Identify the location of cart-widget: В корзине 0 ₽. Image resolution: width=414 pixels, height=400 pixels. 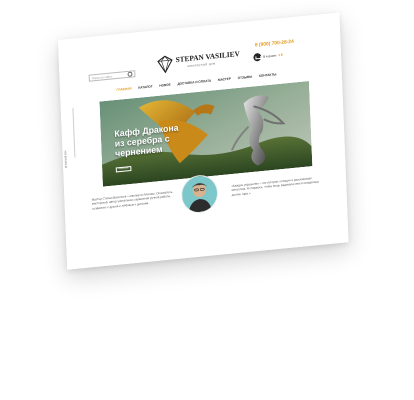
(268, 56).